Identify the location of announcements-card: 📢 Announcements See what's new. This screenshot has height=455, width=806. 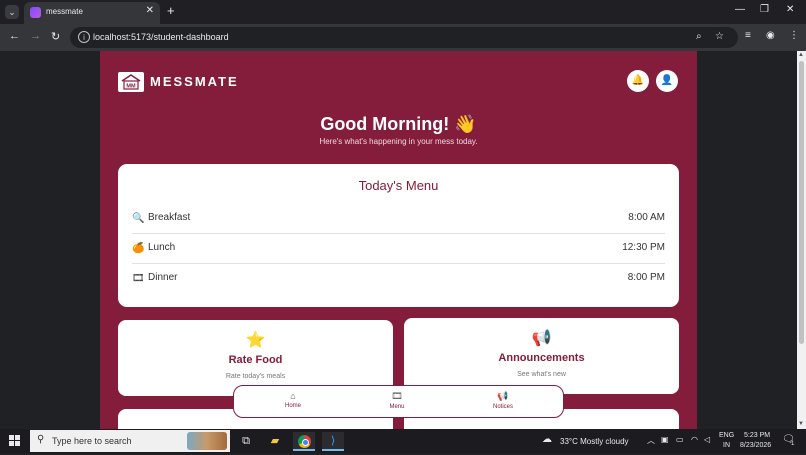
(541, 356).